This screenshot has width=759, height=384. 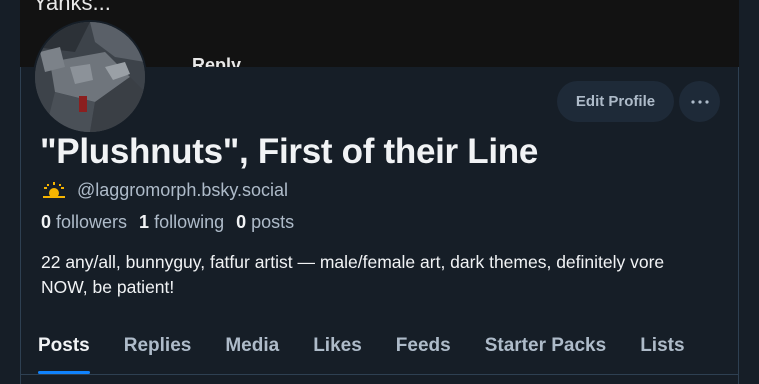 What do you see at coordinates (64, 350) in the screenshot?
I see `tab-posts: Posts` at bounding box center [64, 350].